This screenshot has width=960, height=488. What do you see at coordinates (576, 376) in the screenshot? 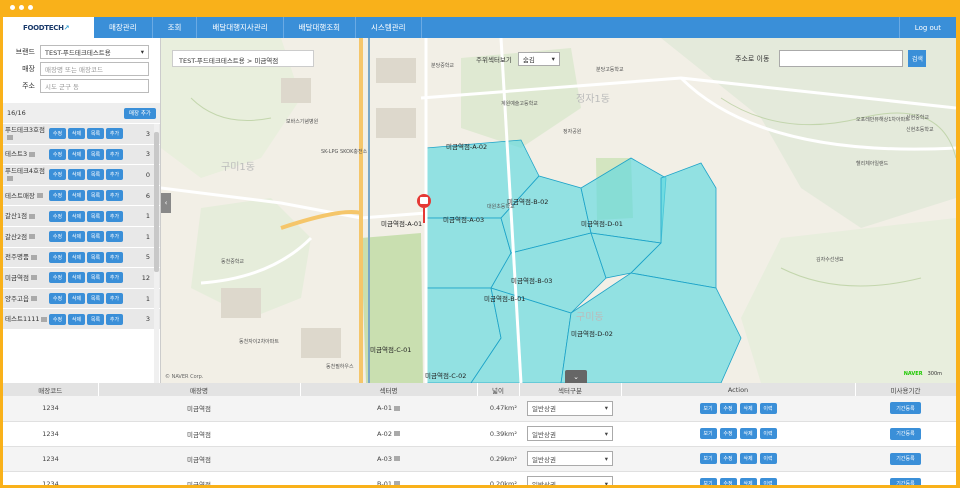
I see `toggle-table-button: ⌄` at bounding box center [576, 376].